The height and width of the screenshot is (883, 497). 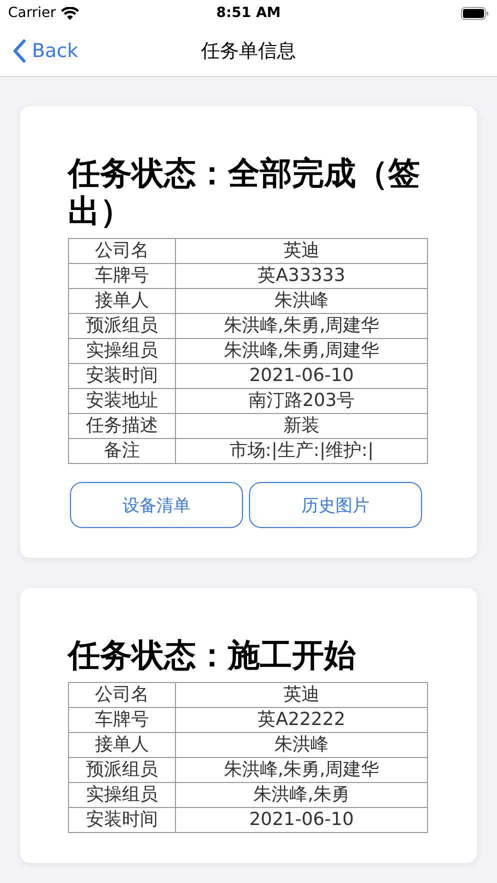 I want to click on table-cell: 英A22222, so click(x=302, y=720).